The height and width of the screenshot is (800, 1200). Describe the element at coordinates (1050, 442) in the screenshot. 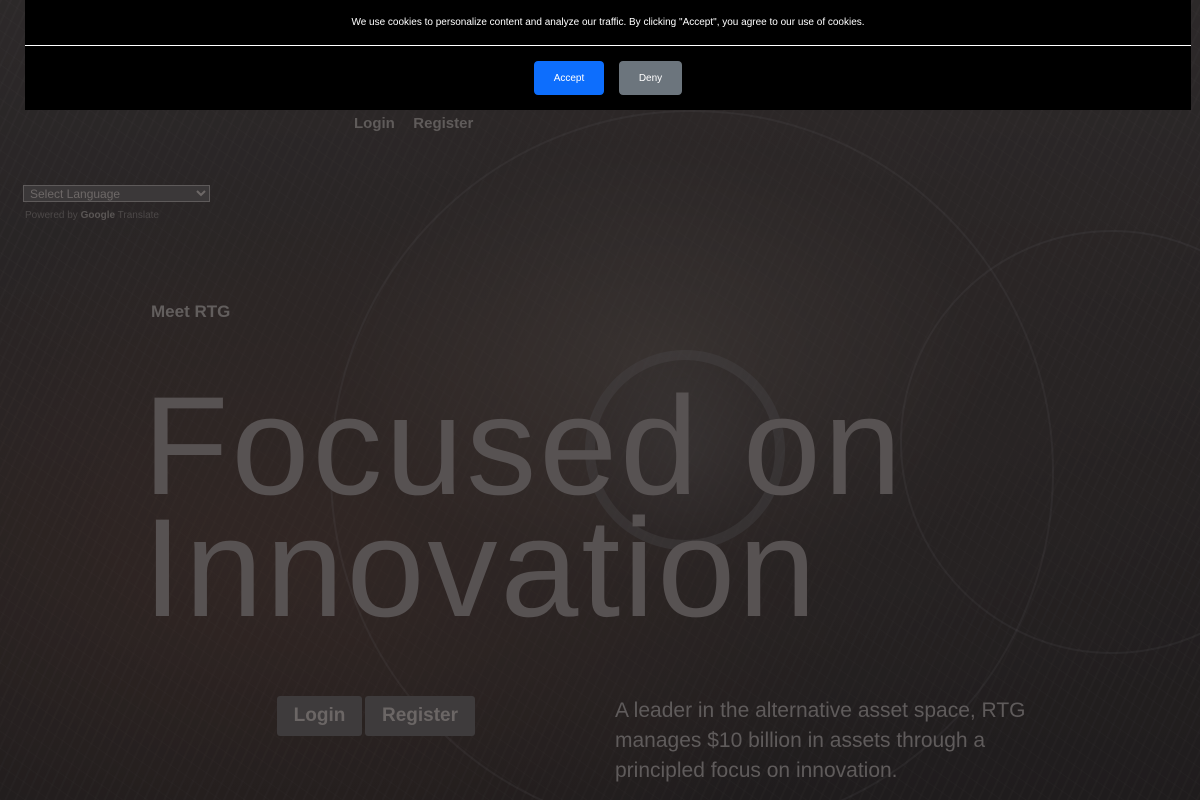

I see `background-arc` at that location.